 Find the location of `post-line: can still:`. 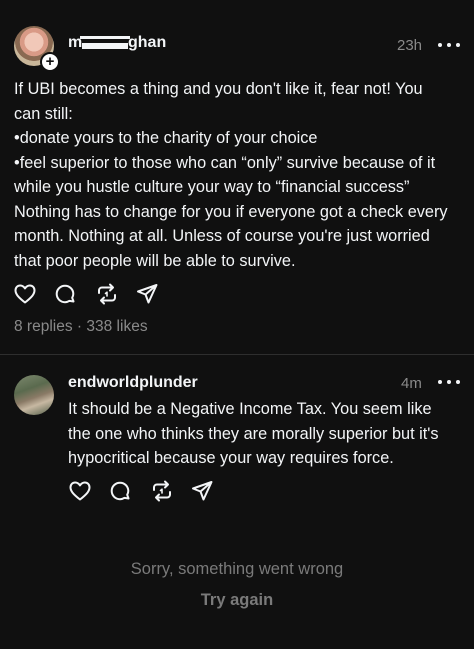

post-line: can still: is located at coordinates (43, 113).